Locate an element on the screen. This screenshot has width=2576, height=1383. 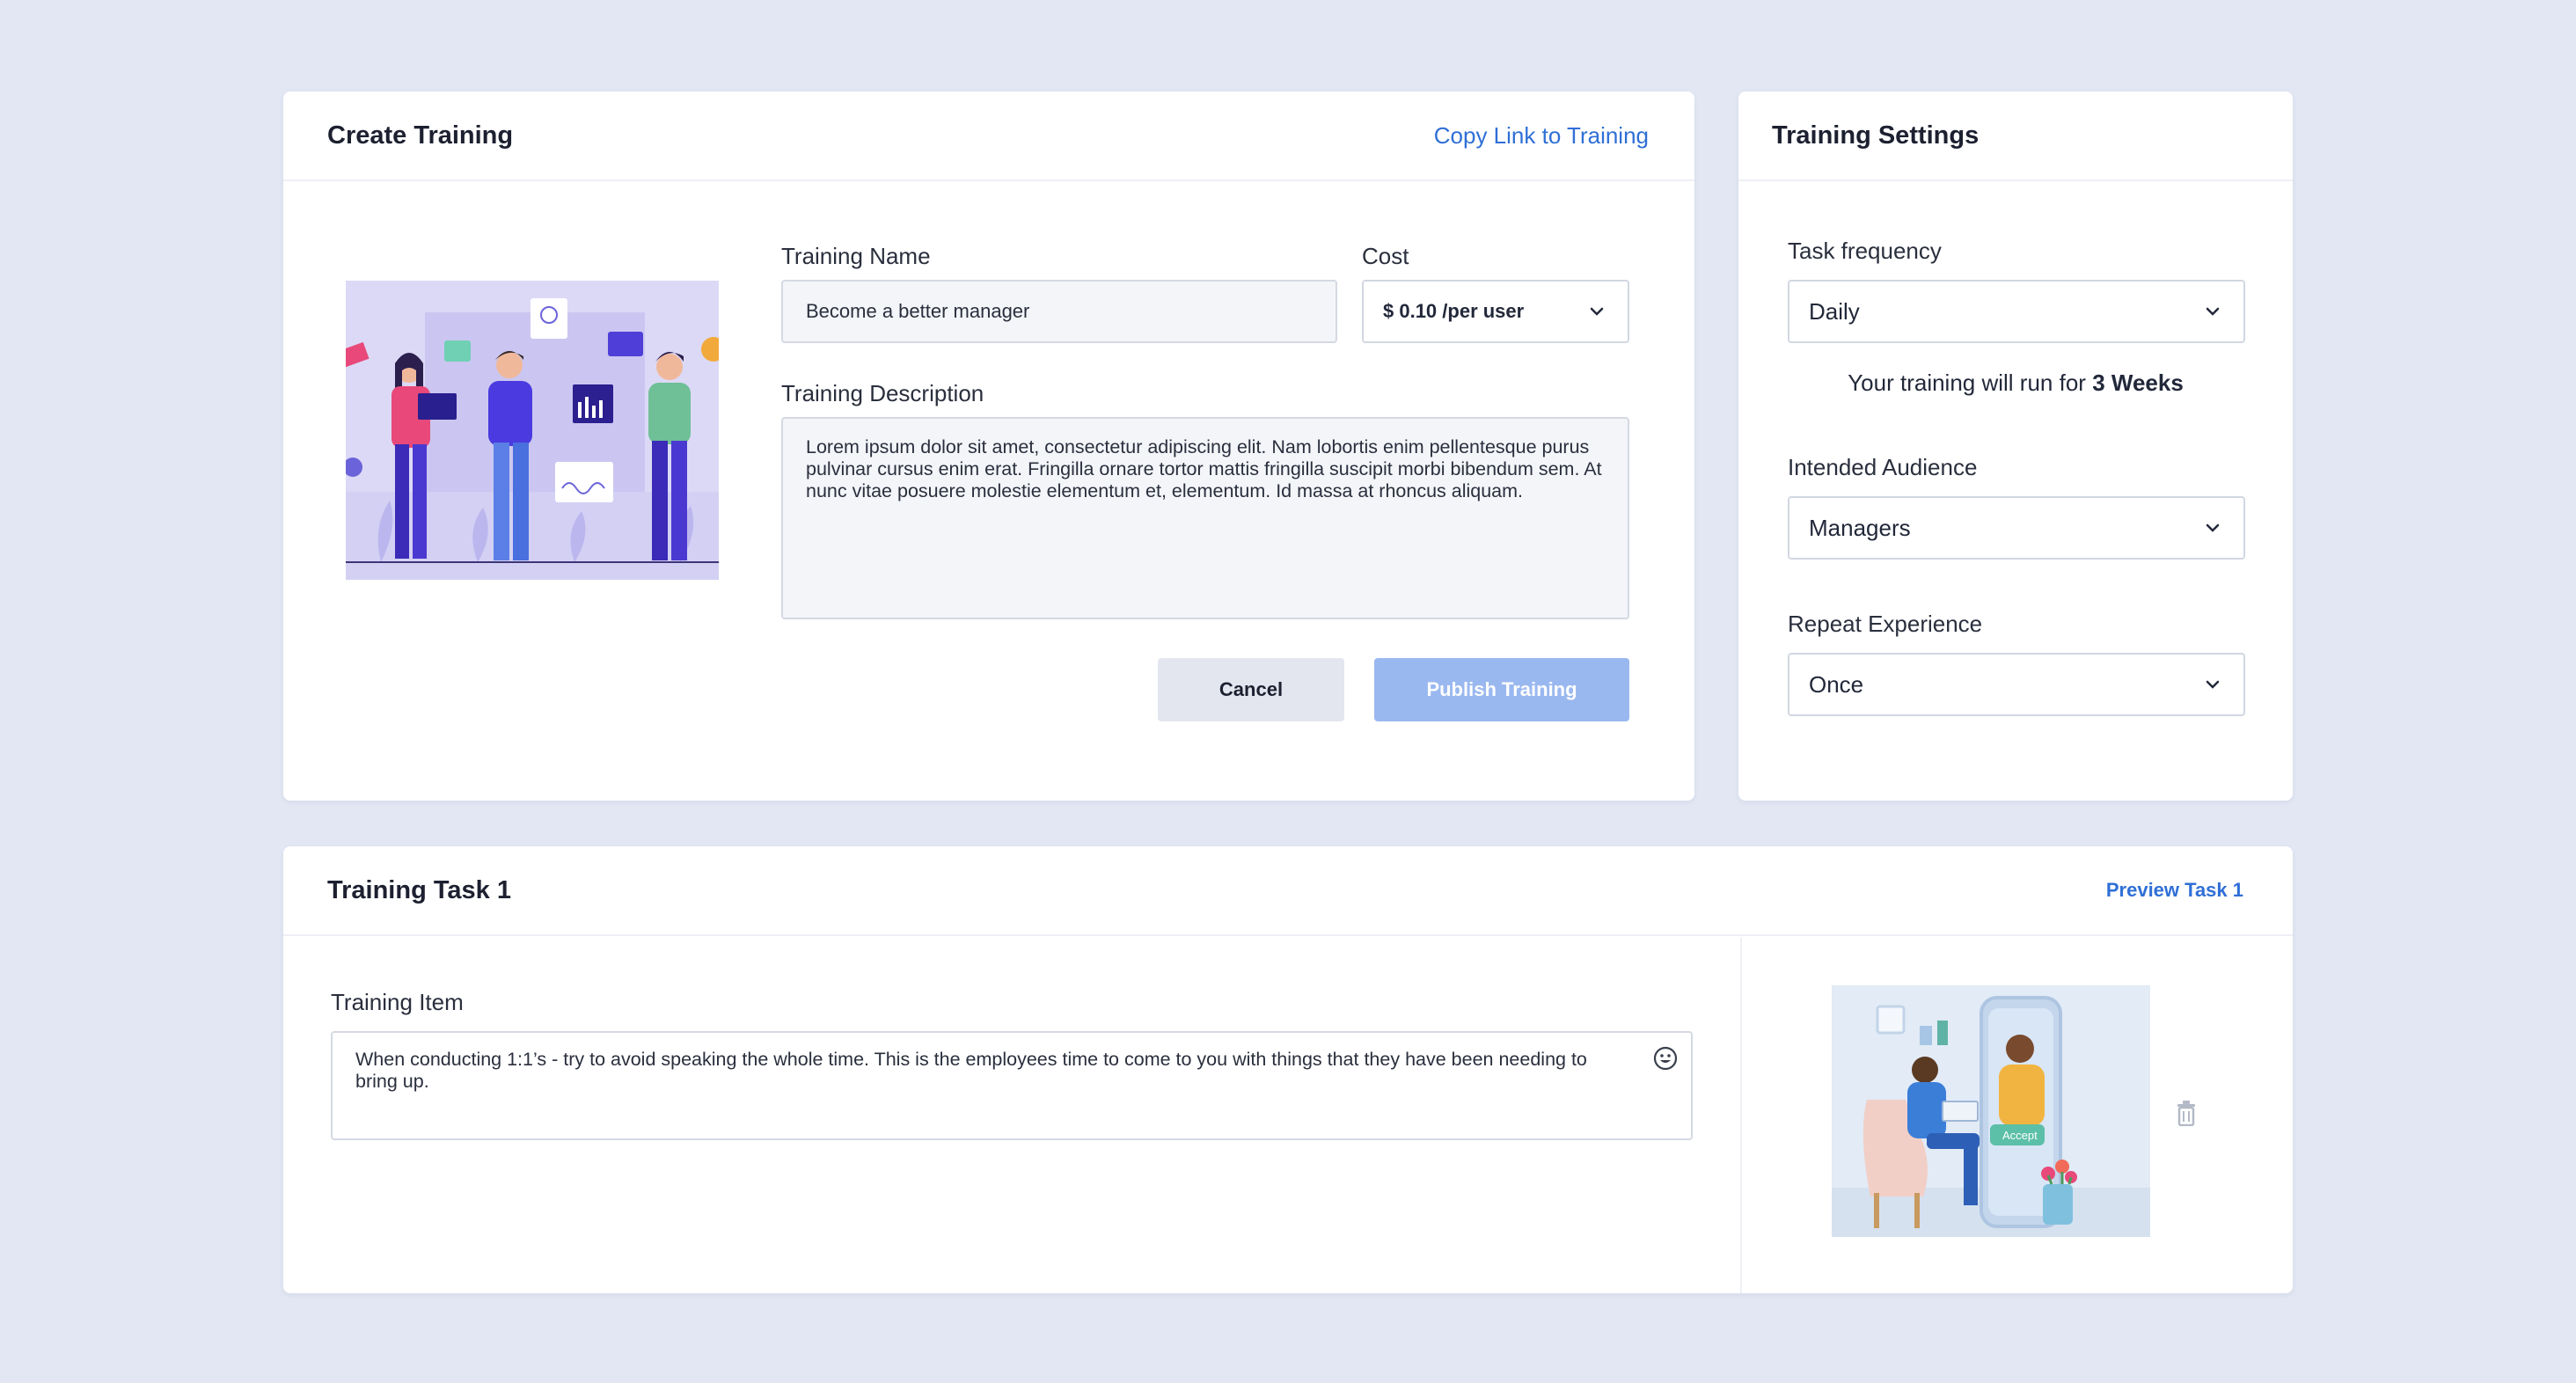
cost-select: $ 0.10 /per user is located at coordinates (1495, 311).